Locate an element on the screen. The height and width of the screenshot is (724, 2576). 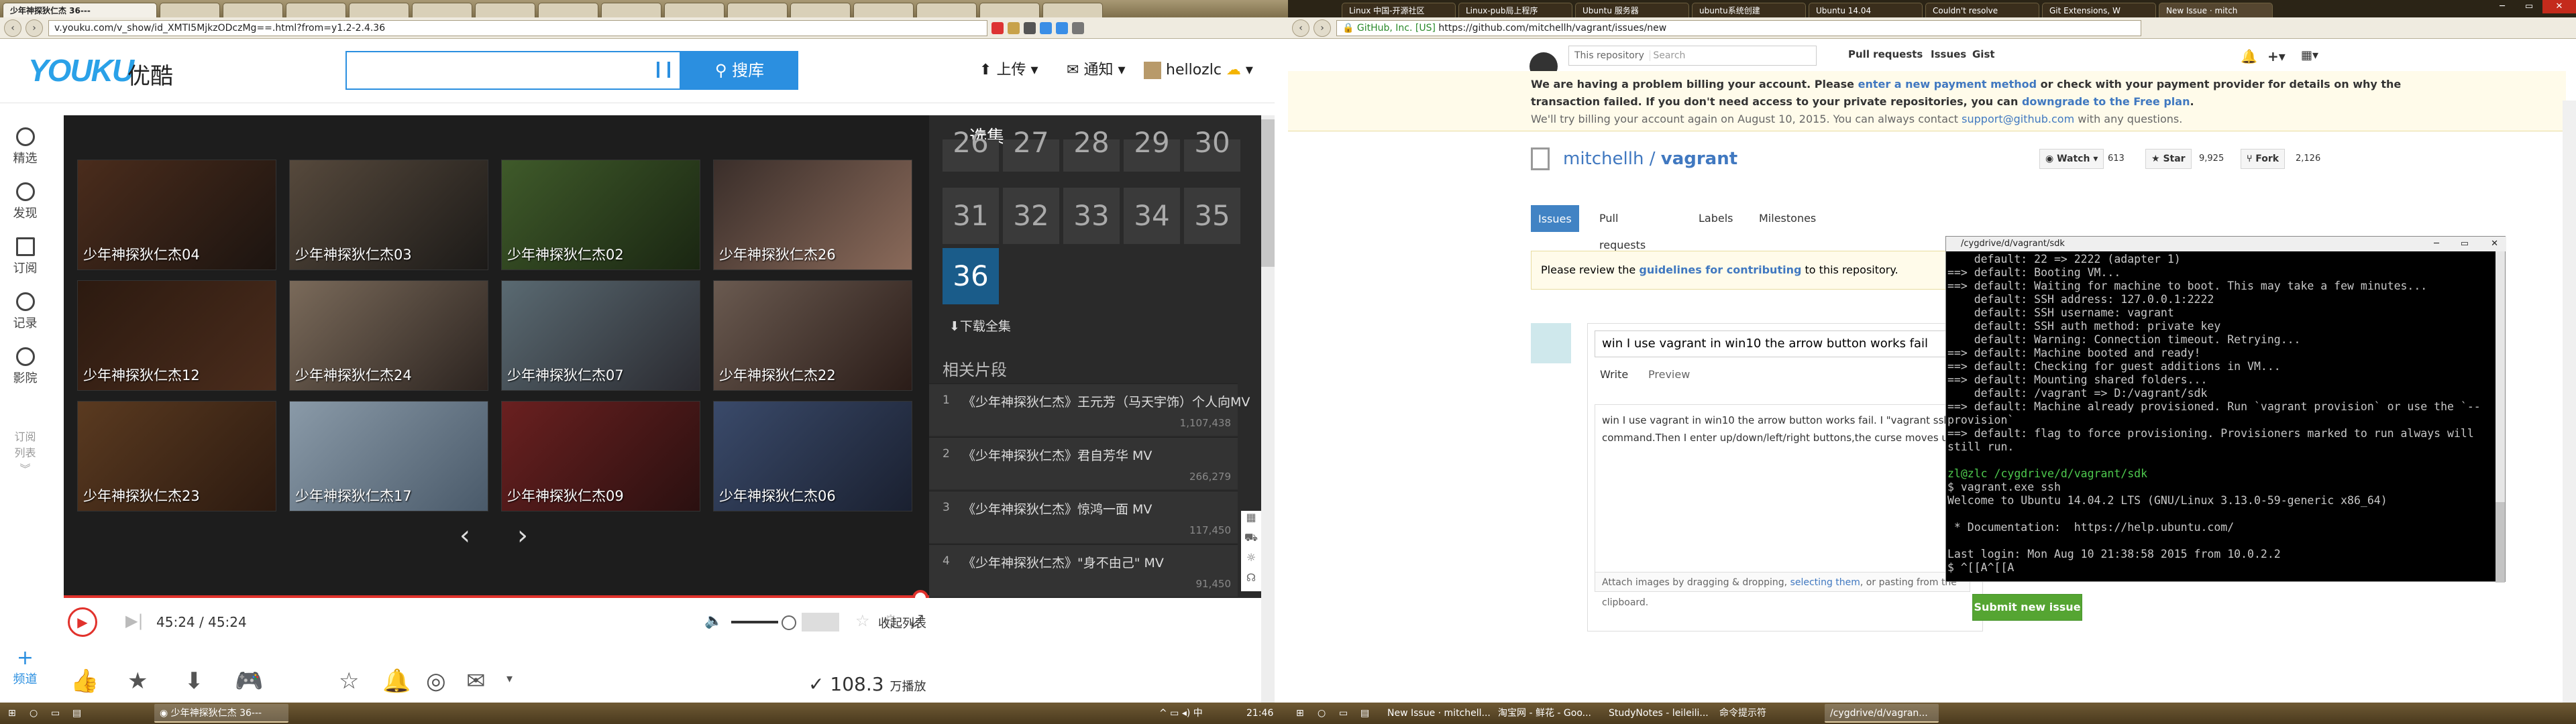
weibo-icon: ◎ is located at coordinates (436, 681).